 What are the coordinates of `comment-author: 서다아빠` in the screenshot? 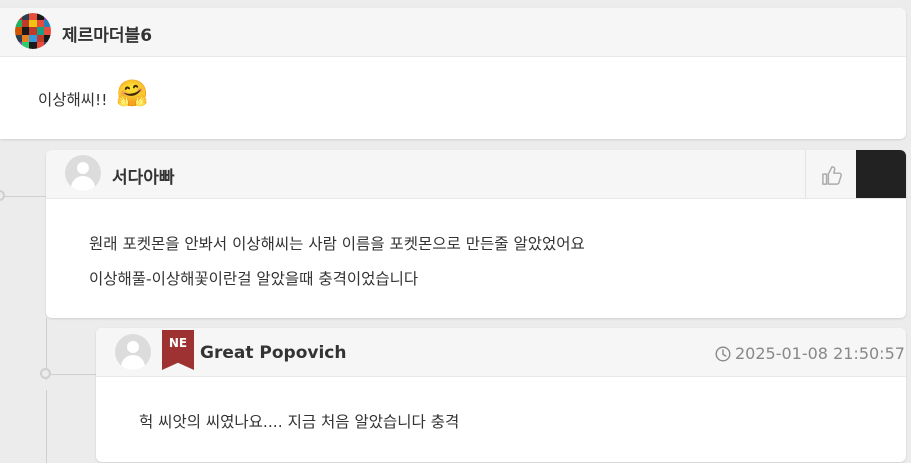 It's located at (143, 175).